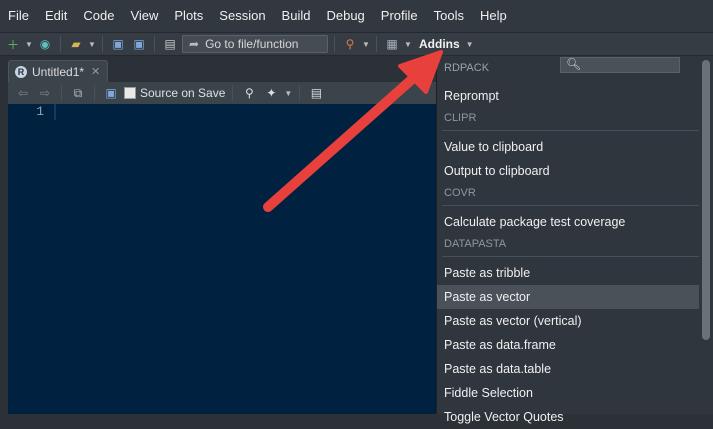 The image size is (713, 429). Describe the element at coordinates (449, 16) in the screenshot. I see `menu-tools: Tools` at that location.